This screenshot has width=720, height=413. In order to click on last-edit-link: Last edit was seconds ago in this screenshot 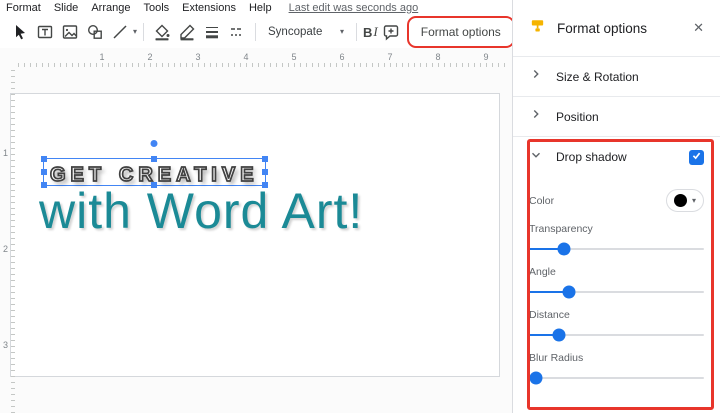, I will do `click(354, 8)`.